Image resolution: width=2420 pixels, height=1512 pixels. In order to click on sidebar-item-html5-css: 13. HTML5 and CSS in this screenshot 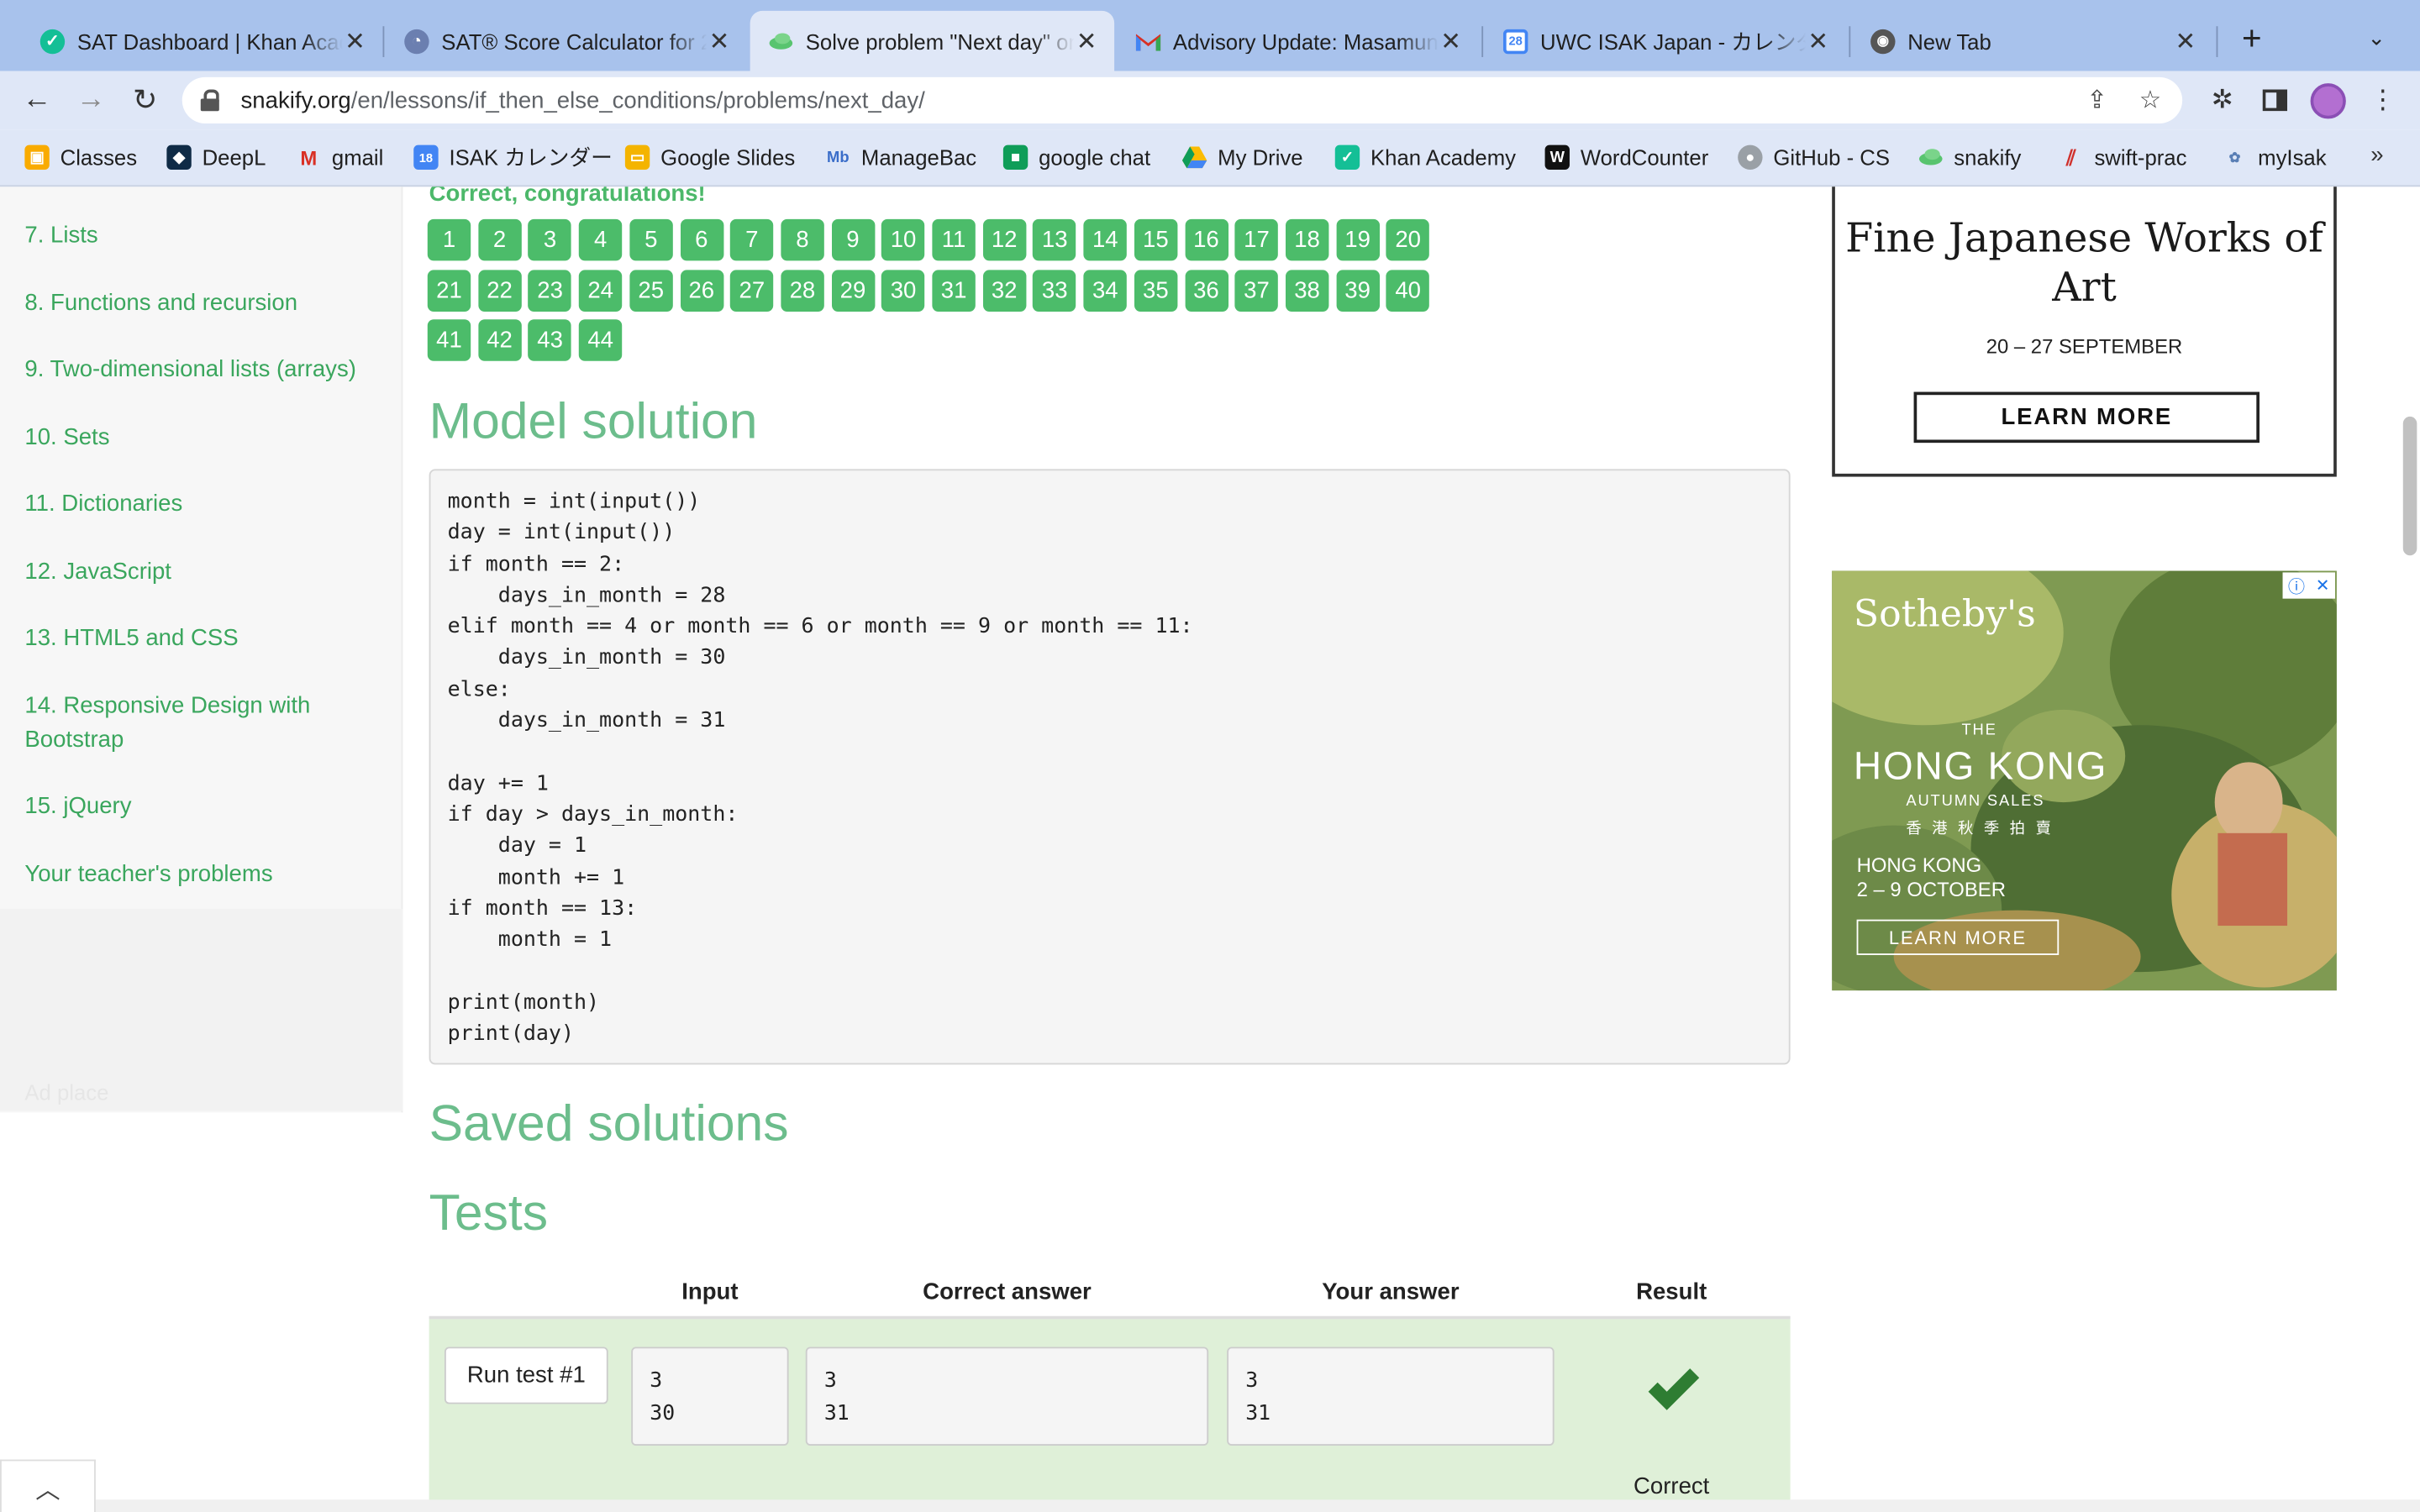, I will do `click(202, 638)`.